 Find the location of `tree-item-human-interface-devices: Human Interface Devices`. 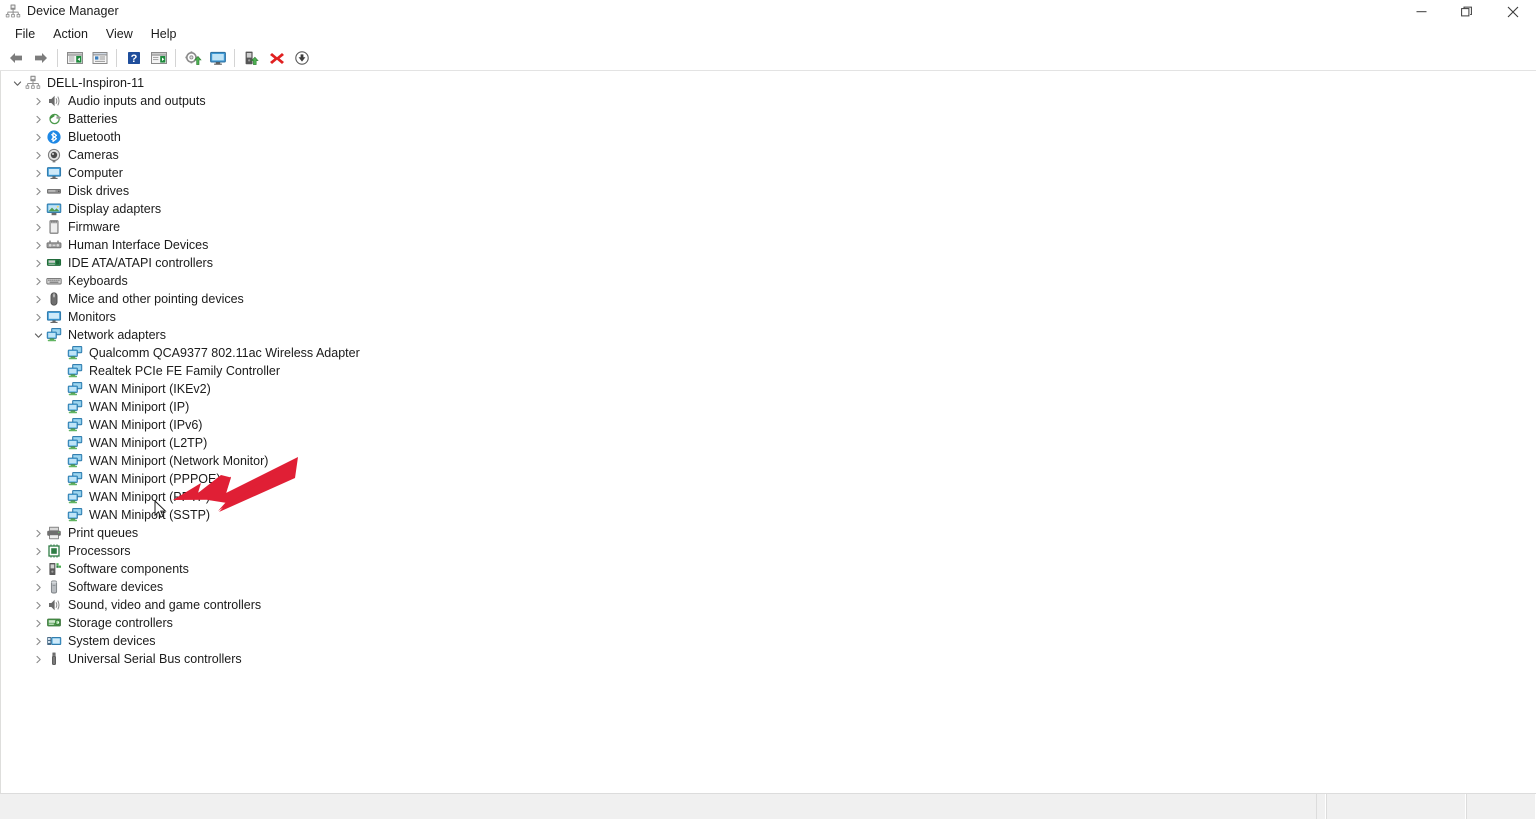

tree-item-human-interface-devices: Human Interface Devices is located at coordinates (768, 245).